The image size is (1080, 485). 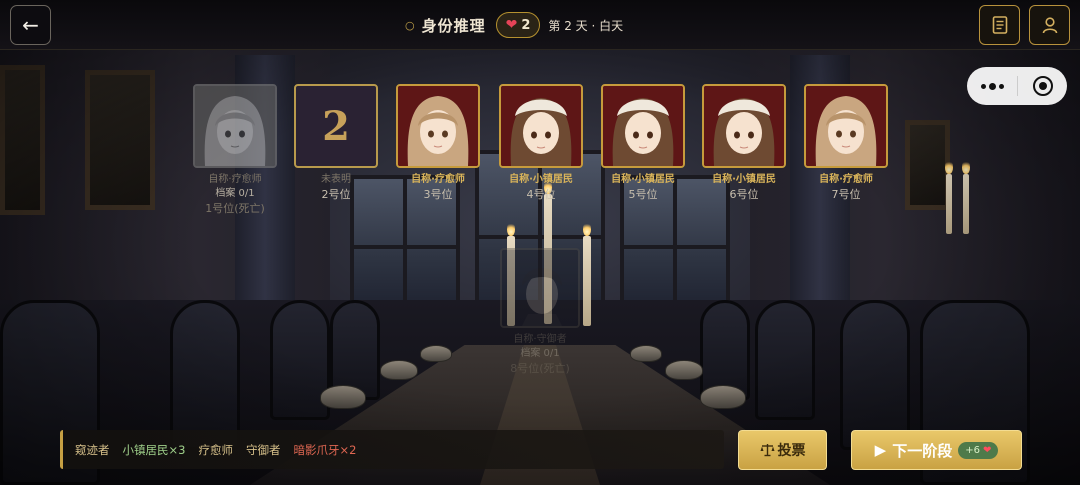 What do you see at coordinates (643, 194) in the screenshot?
I see `player-seat-label: 5号位` at bounding box center [643, 194].